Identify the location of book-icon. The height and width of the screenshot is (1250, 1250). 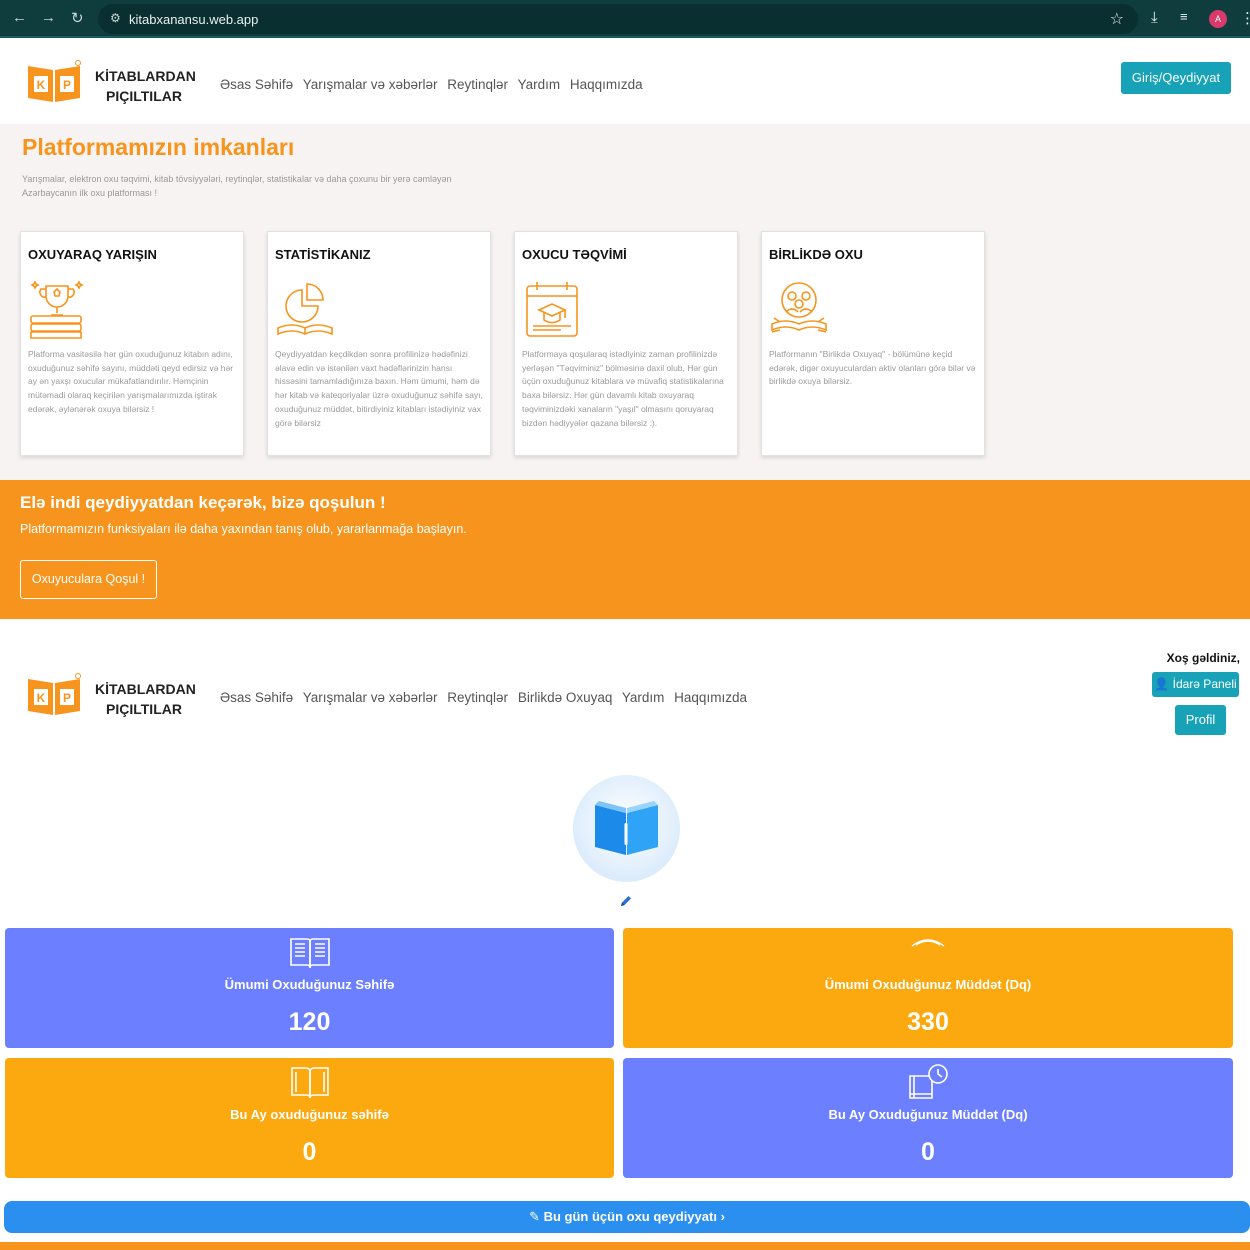
(626, 828).